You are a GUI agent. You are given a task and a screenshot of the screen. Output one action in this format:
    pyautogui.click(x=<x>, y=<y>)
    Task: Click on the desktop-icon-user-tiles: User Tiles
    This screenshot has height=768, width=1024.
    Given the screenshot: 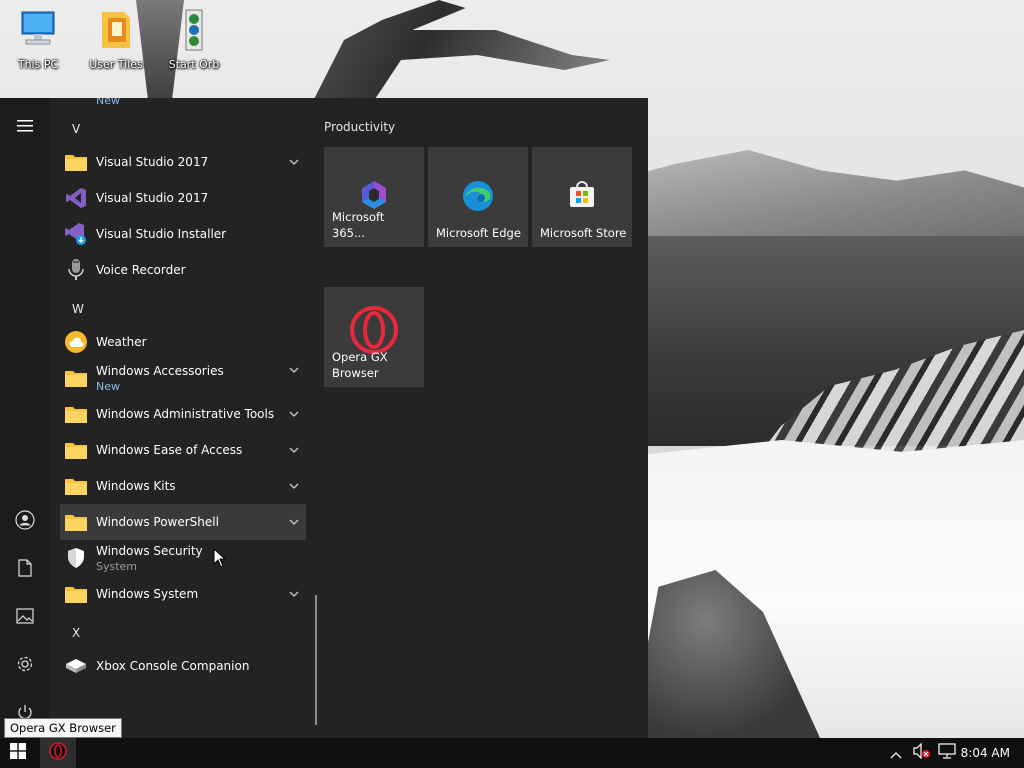 What is the action you would take?
    pyautogui.click(x=116, y=38)
    